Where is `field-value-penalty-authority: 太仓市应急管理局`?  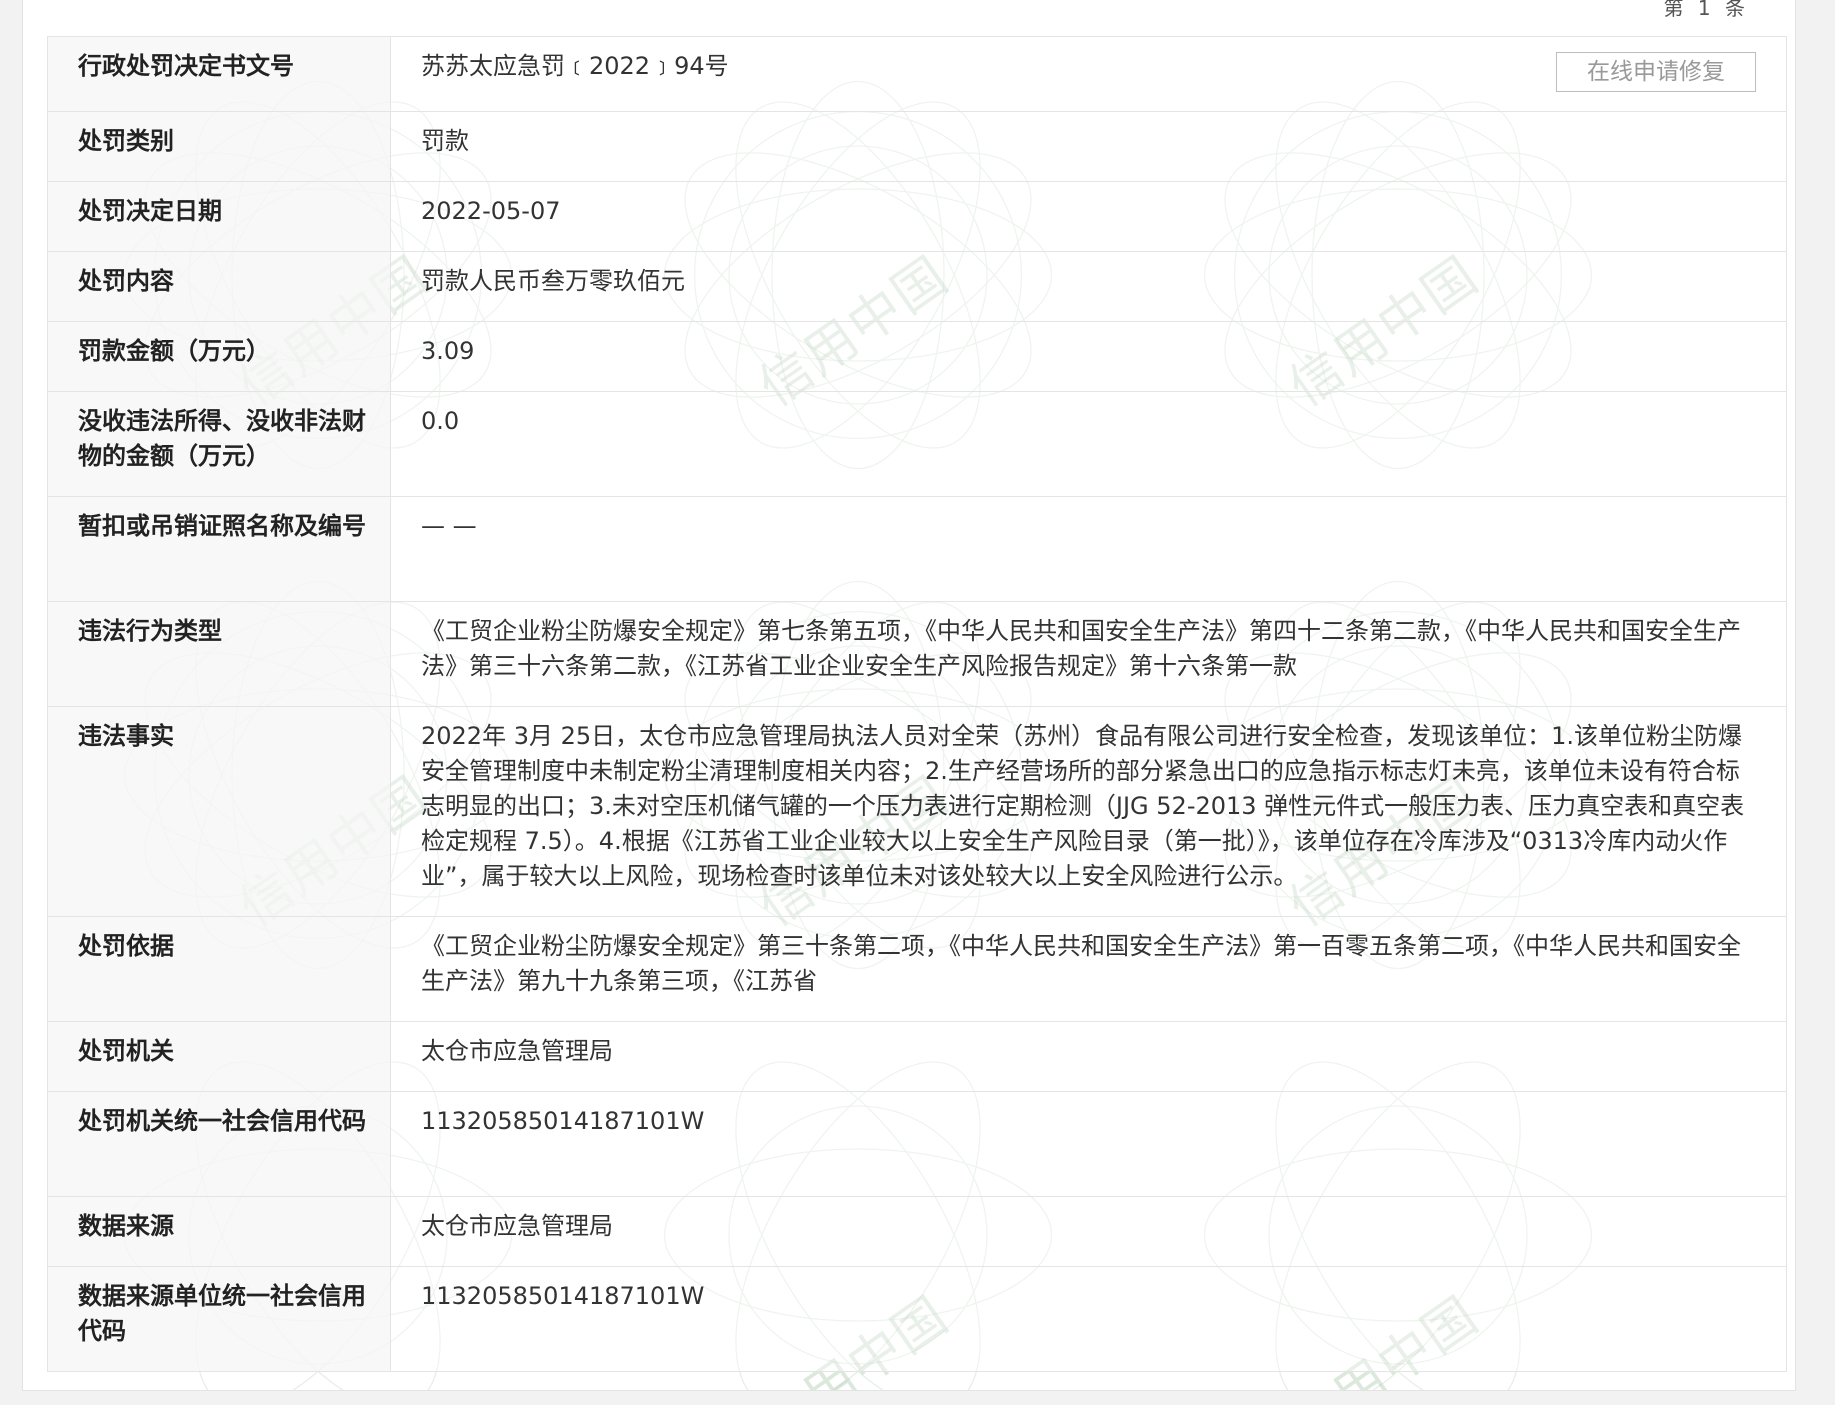
field-value-penalty-authority: 太仓市应急管理局 is located at coordinates (1088, 1056).